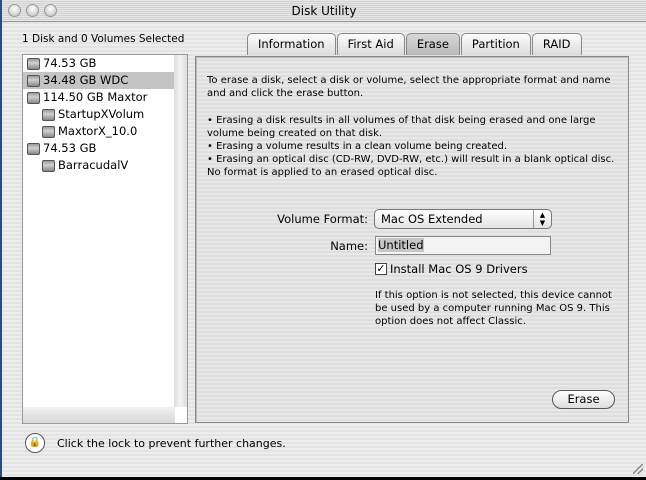 This screenshot has height=480, width=646. What do you see at coordinates (463, 245) in the screenshot?
I see `name-field: Untitled` at bounding box center [463, 245].